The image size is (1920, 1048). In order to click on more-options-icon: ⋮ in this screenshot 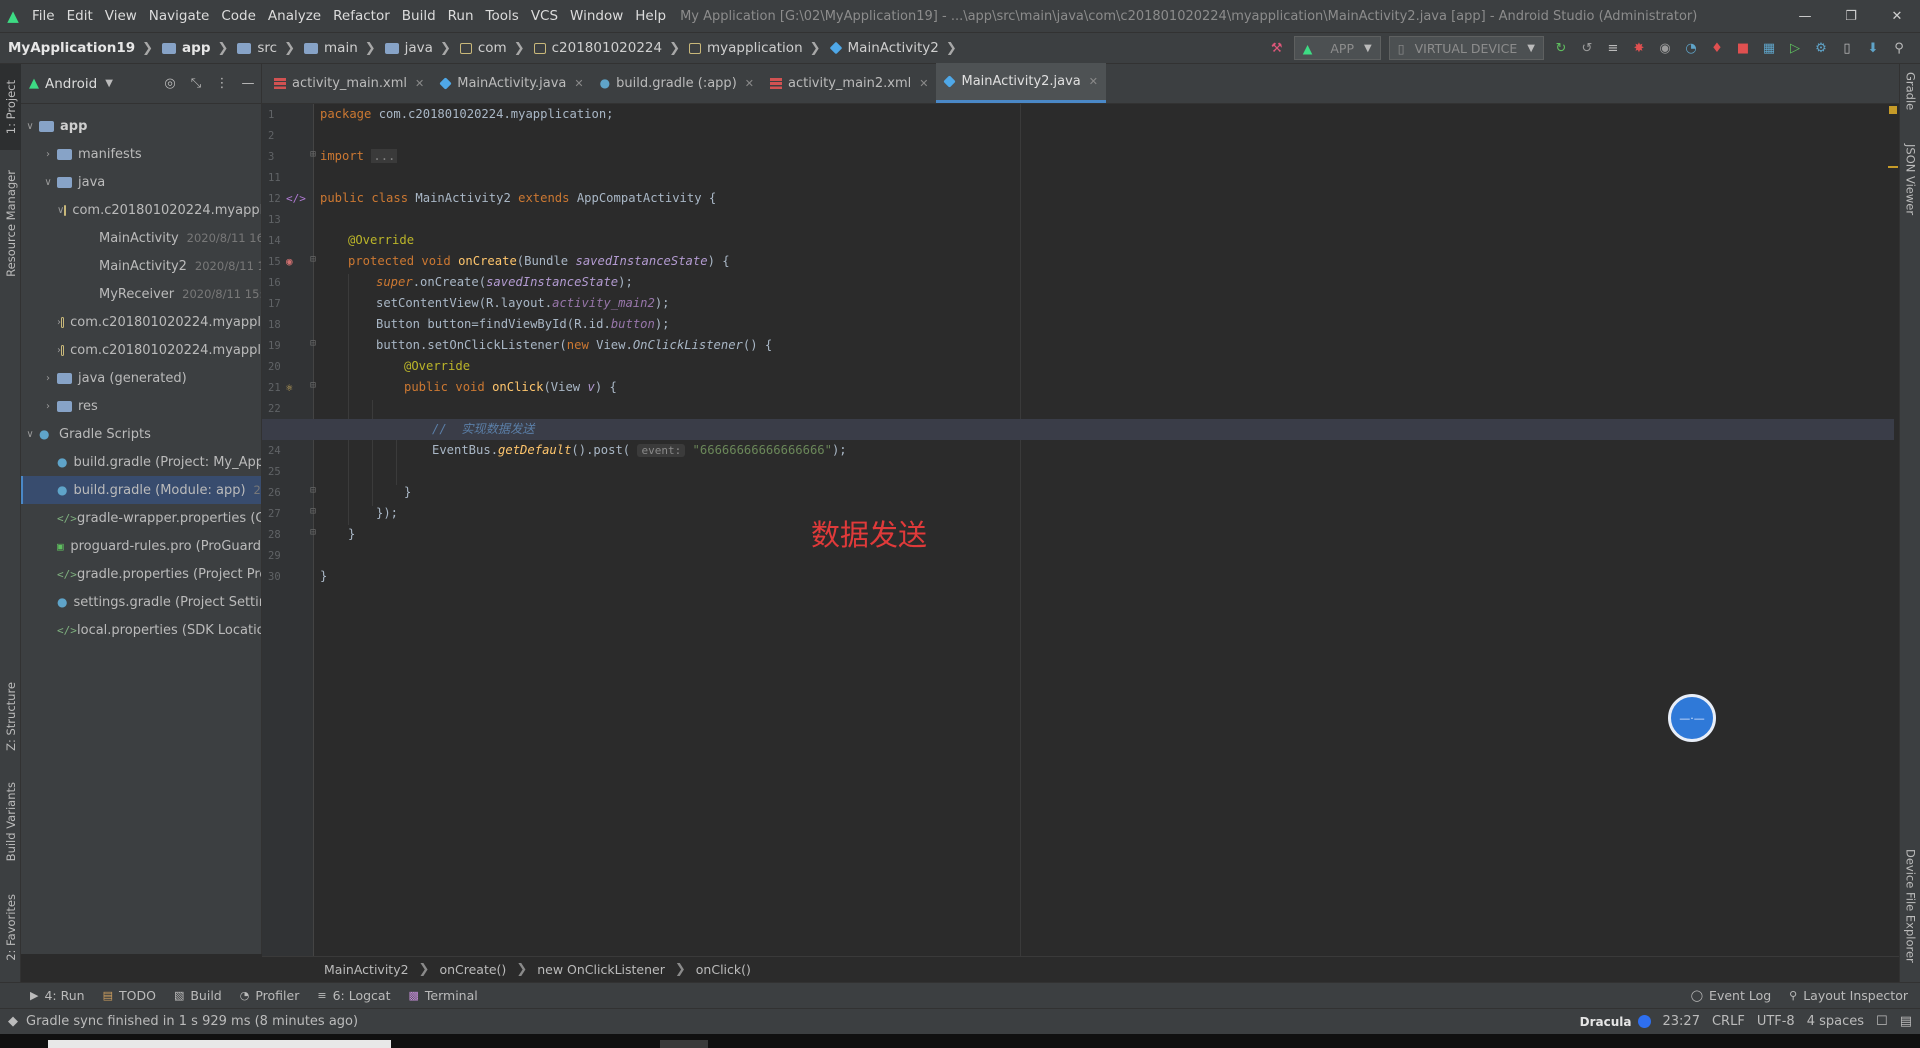, I will do `click(222, 83)`.